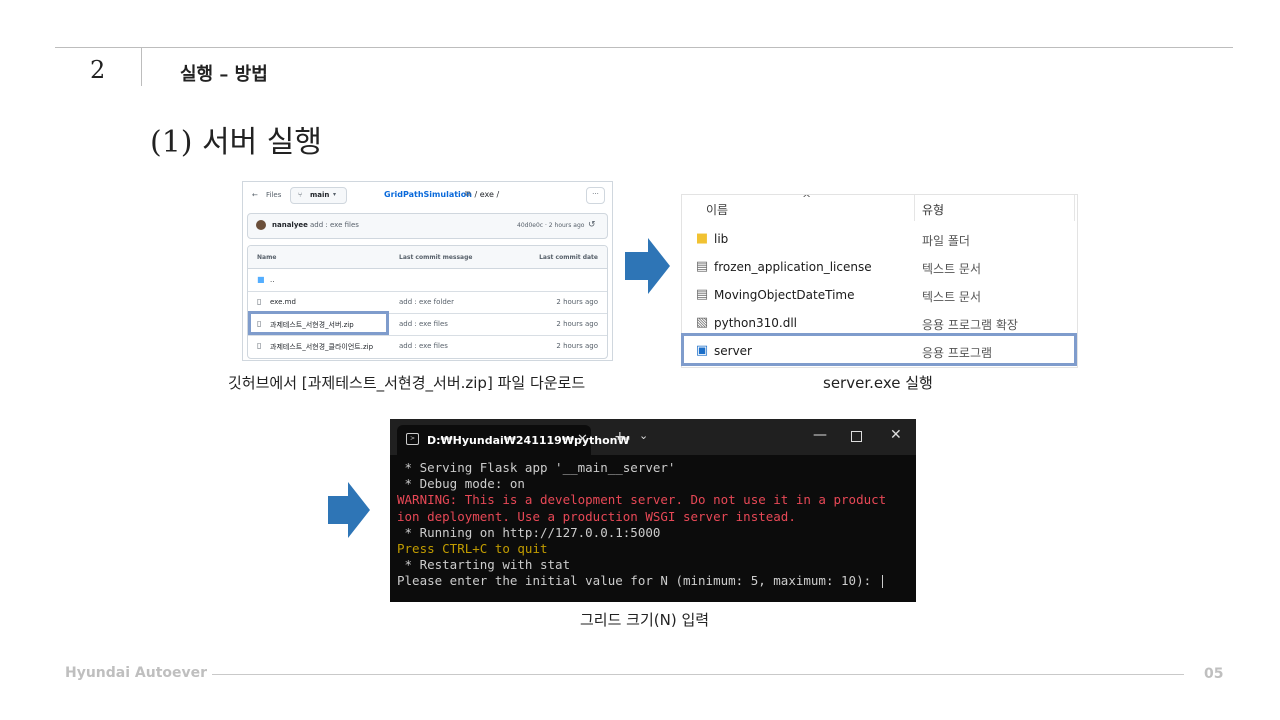 This screenshot has height=720, width=1280. I want to click on section-number: 2, so click(98, 70).